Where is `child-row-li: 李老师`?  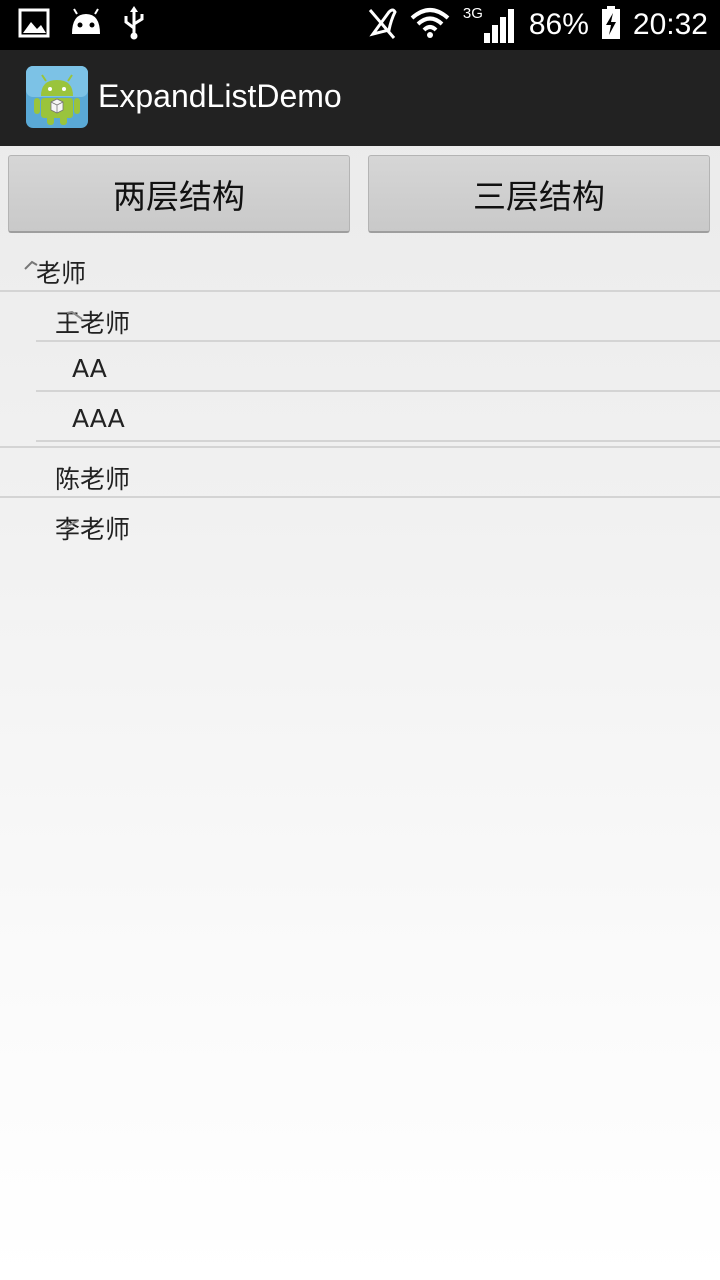
child-row-li: 李老师 is located at coordinates (360, 523).